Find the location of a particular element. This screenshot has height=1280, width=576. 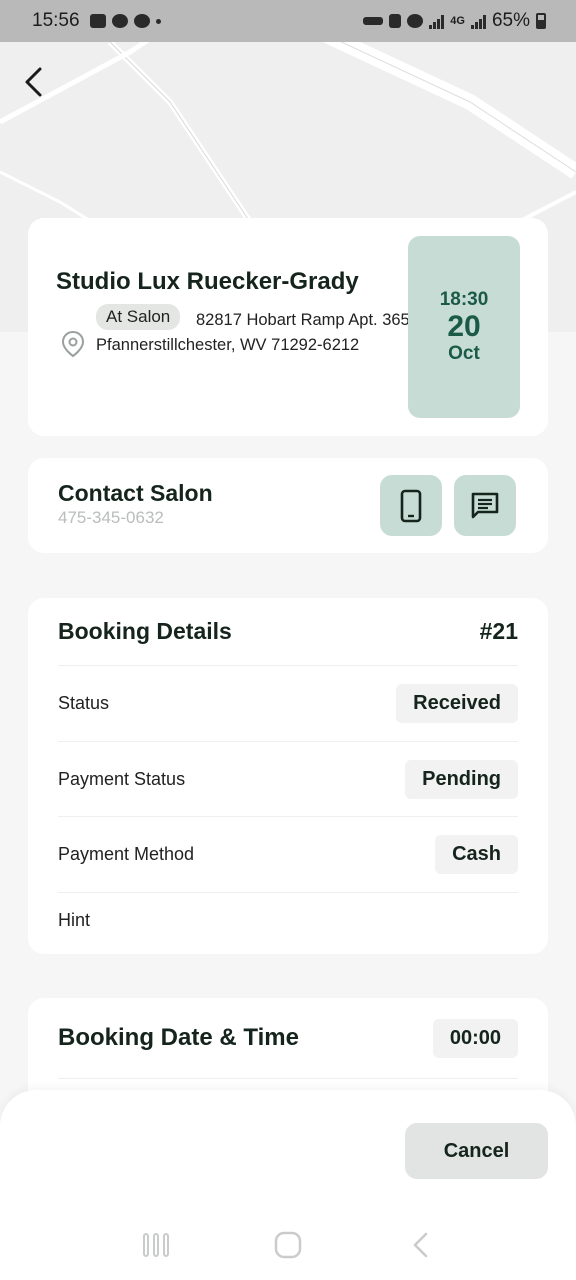

booking-id: #21 is located at coordinates (498, 631).